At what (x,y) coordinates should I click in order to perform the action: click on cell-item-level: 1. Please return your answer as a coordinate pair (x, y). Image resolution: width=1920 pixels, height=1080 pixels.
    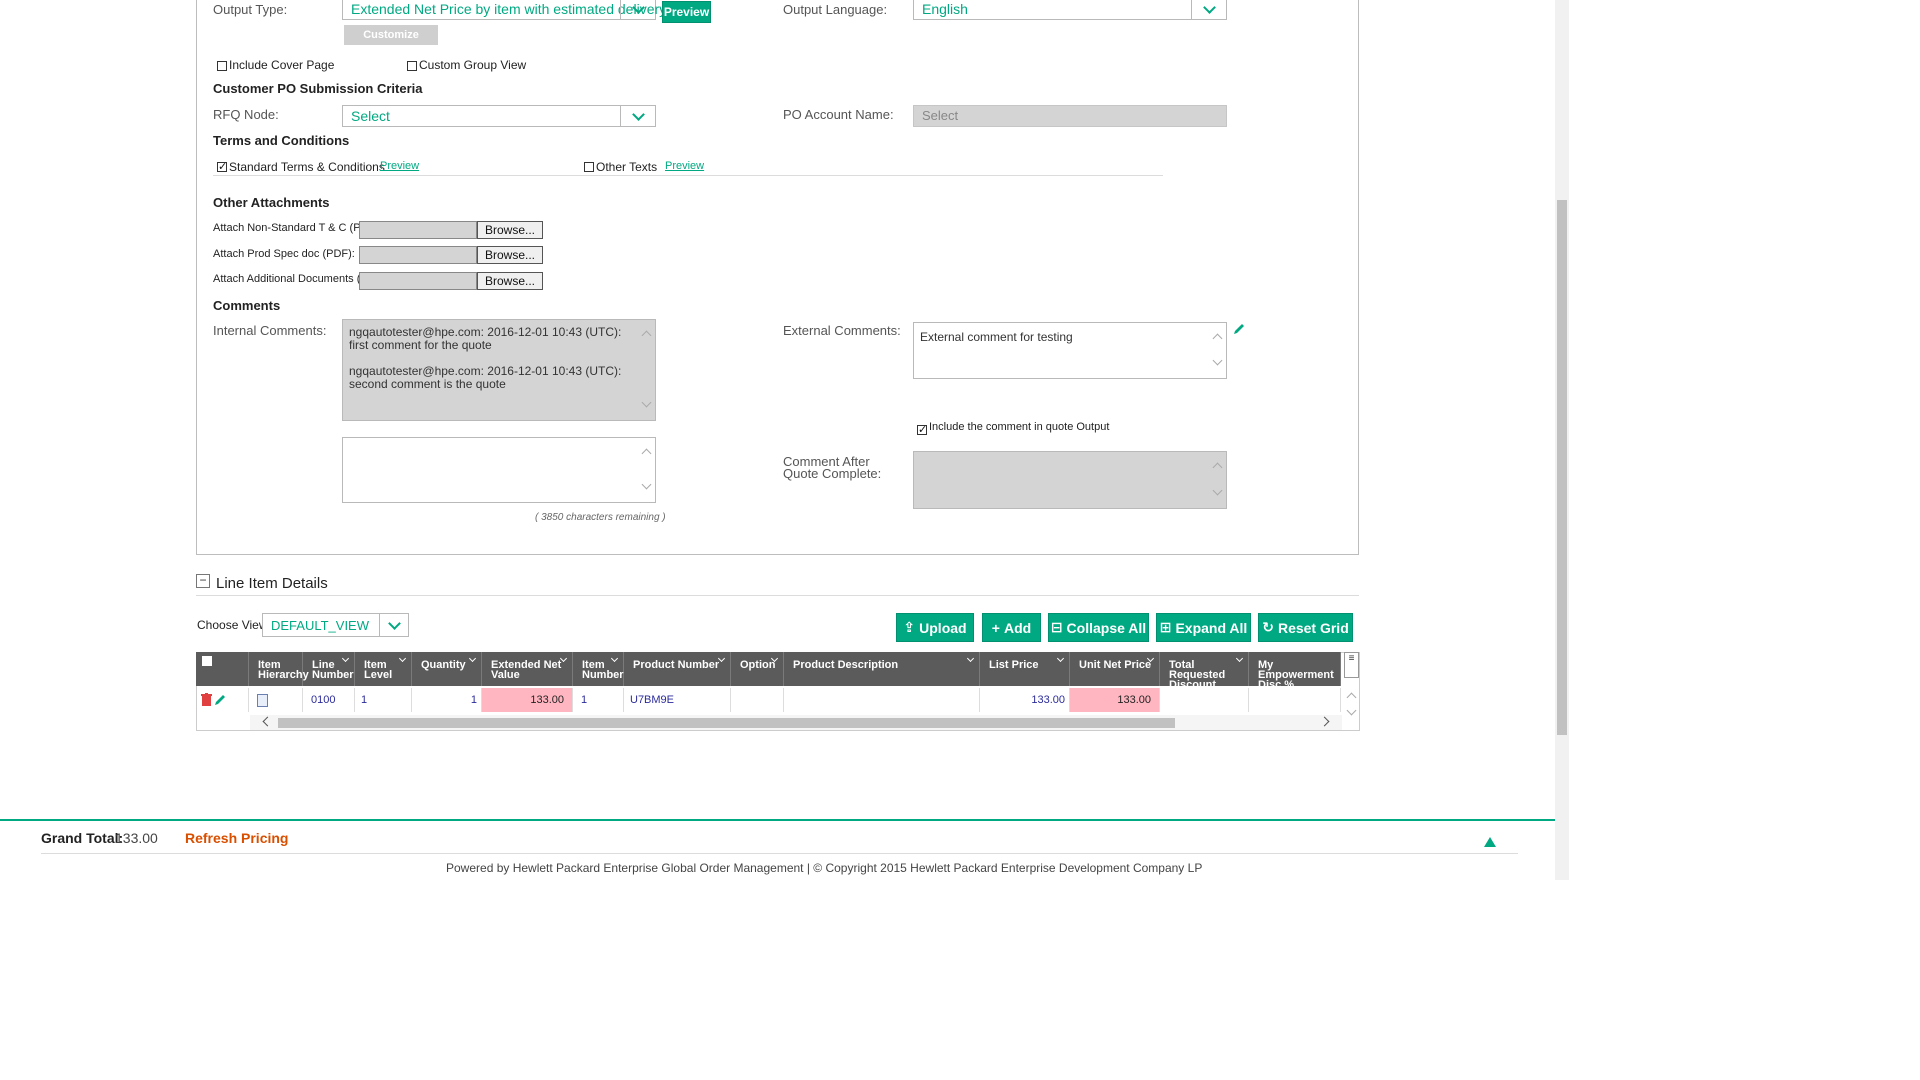
    Looking at the image, I should click on (383, 700).